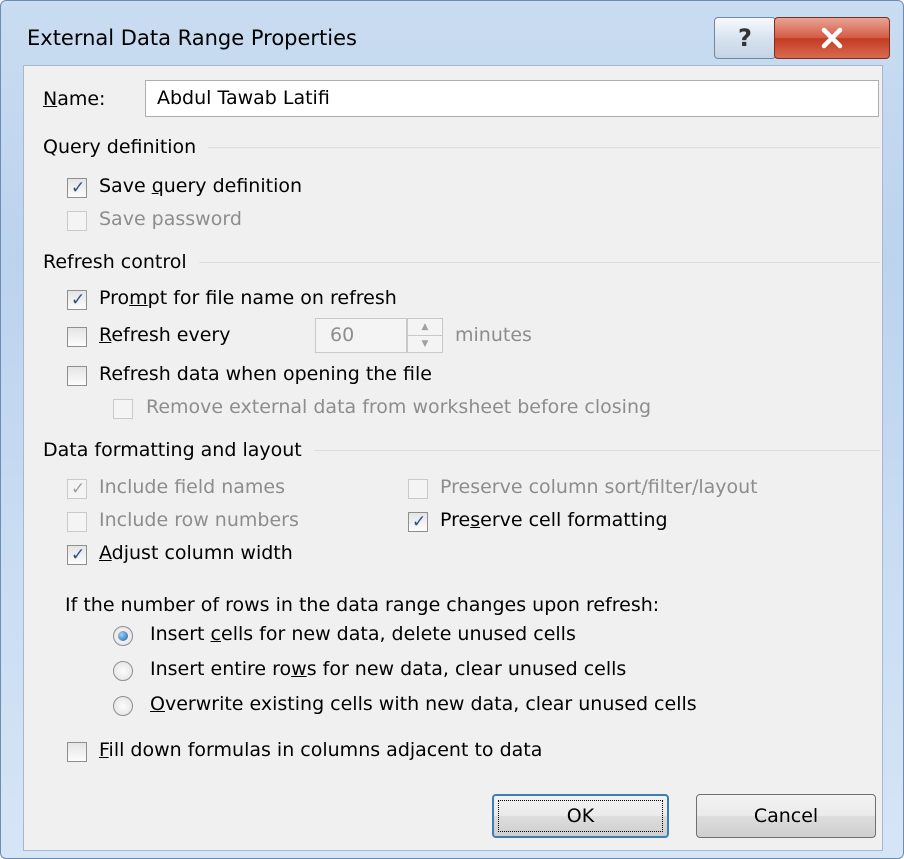 Image resolution: width=904 pixels, height=859 pixels. I want to click on insert-cells-radio, so click(123, 636).